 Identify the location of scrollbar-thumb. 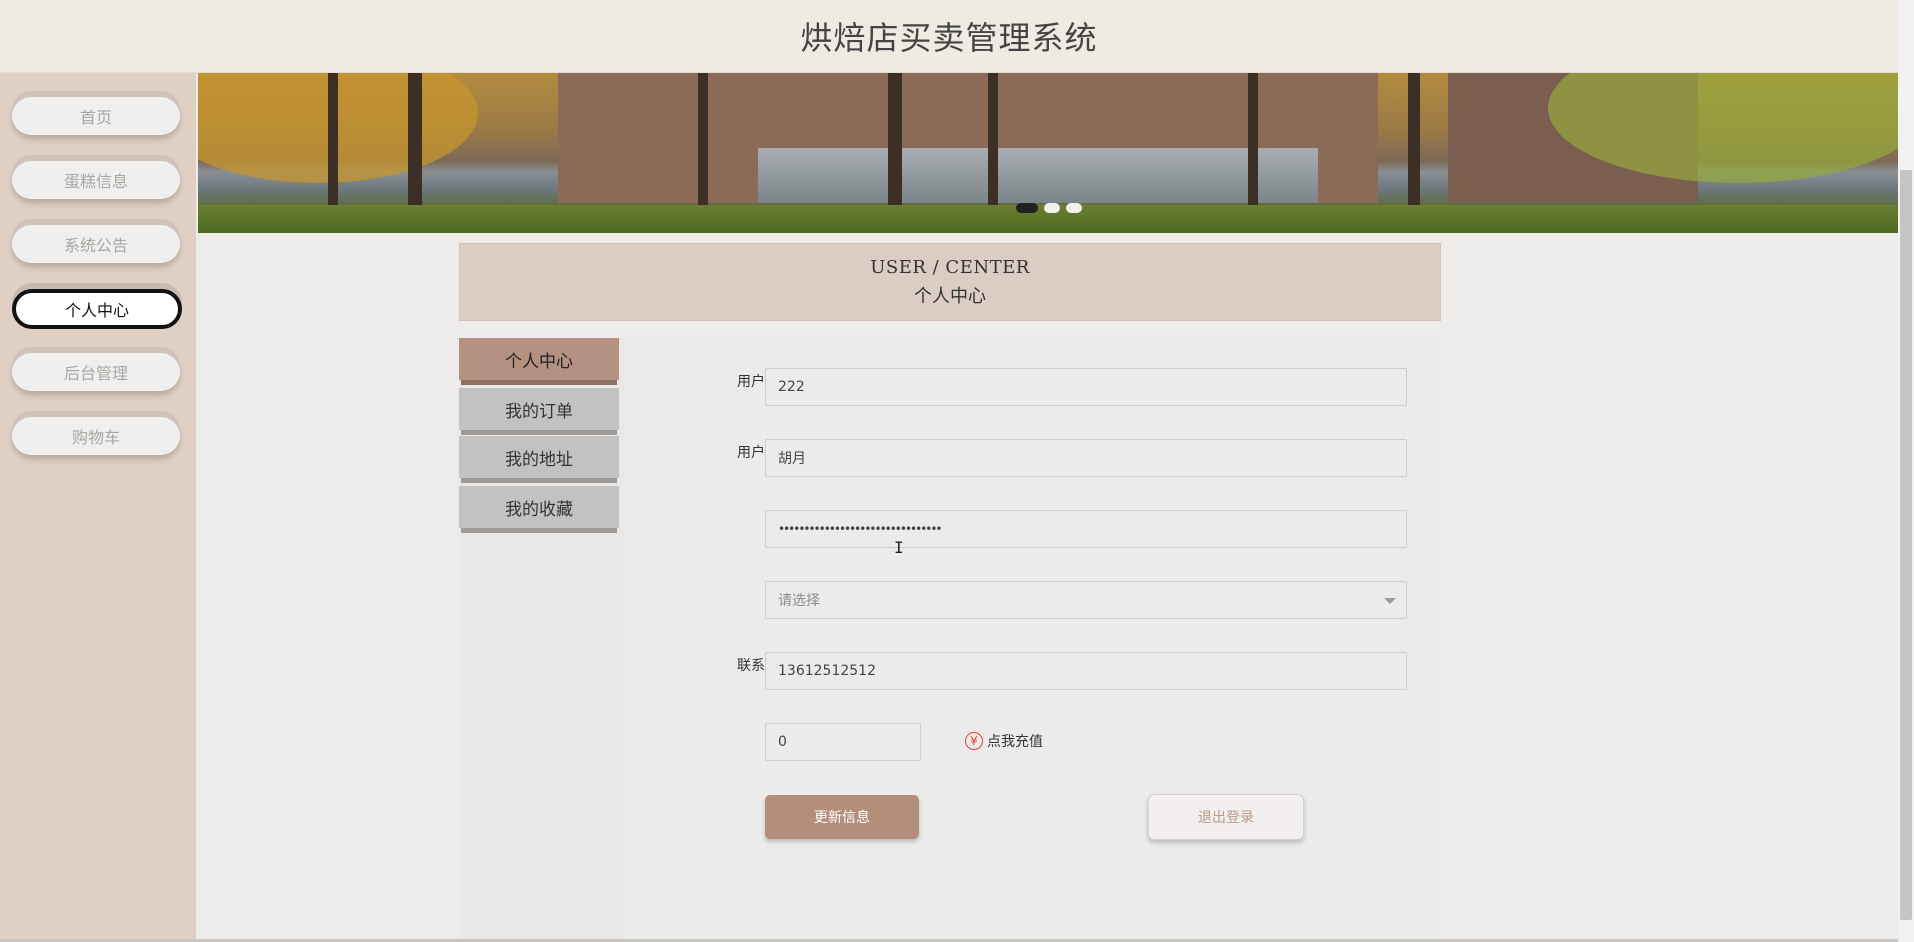
(1906, 545).